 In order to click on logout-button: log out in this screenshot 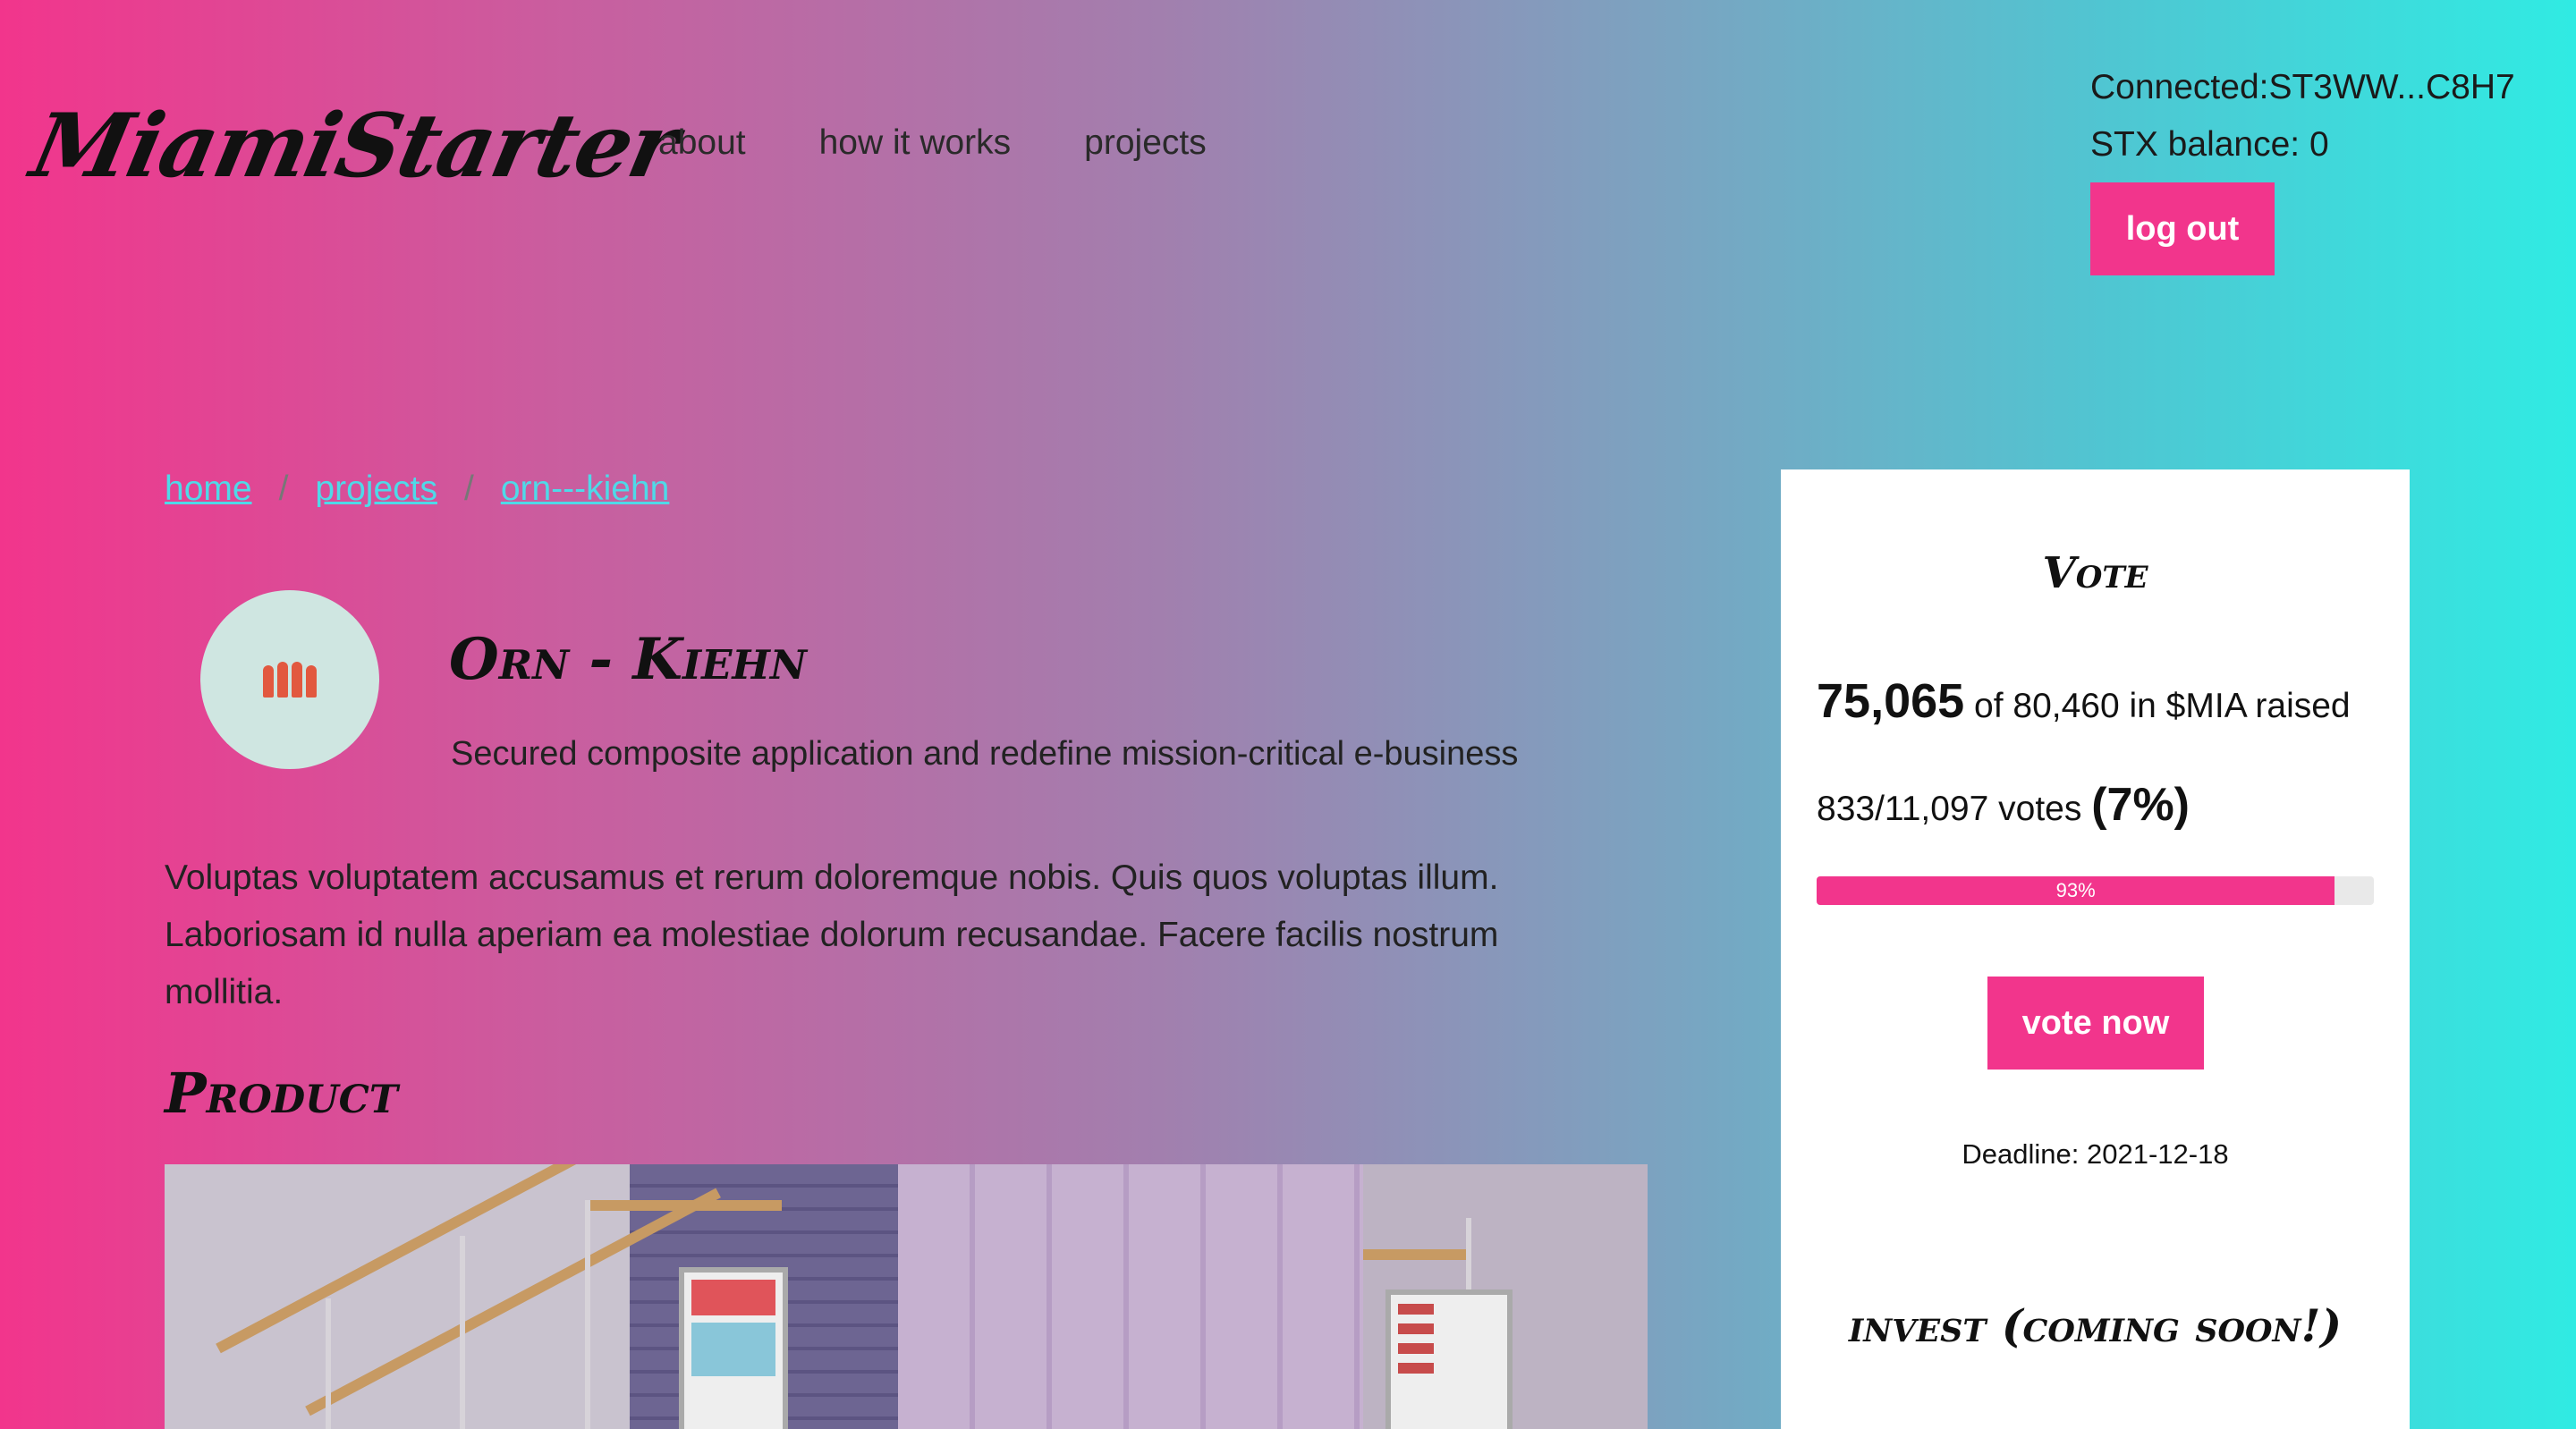, I will do `click(2182, 228)`.